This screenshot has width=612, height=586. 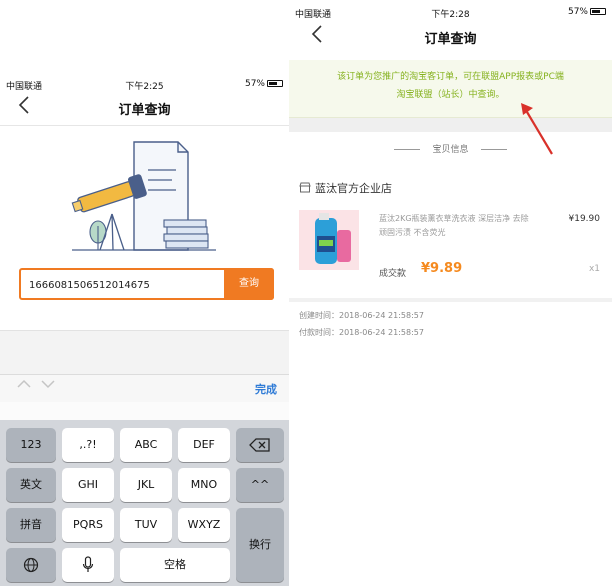 I want to click on paid-time: 付款时间：2018-06-24 21:58:57, so click(x=361, y=332).